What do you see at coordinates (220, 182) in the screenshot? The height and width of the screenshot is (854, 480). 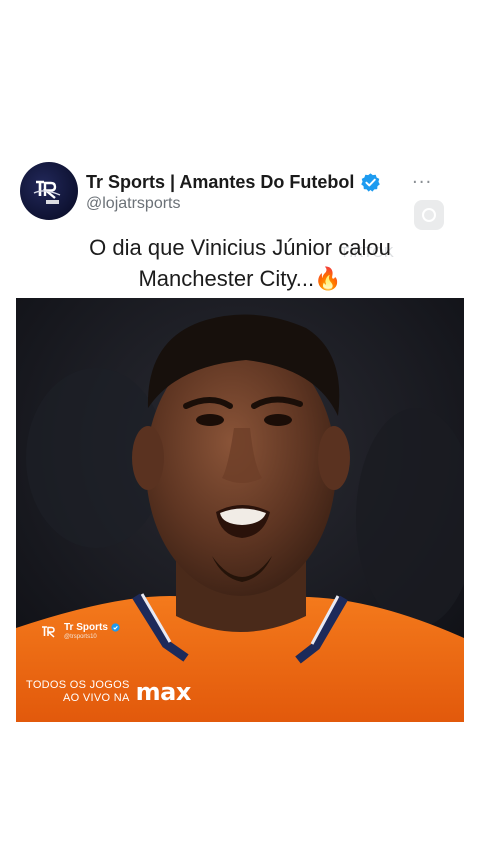 I see `author-name: Tr Sports | Amantes Do Futebol` at bounding box center [220, 182].